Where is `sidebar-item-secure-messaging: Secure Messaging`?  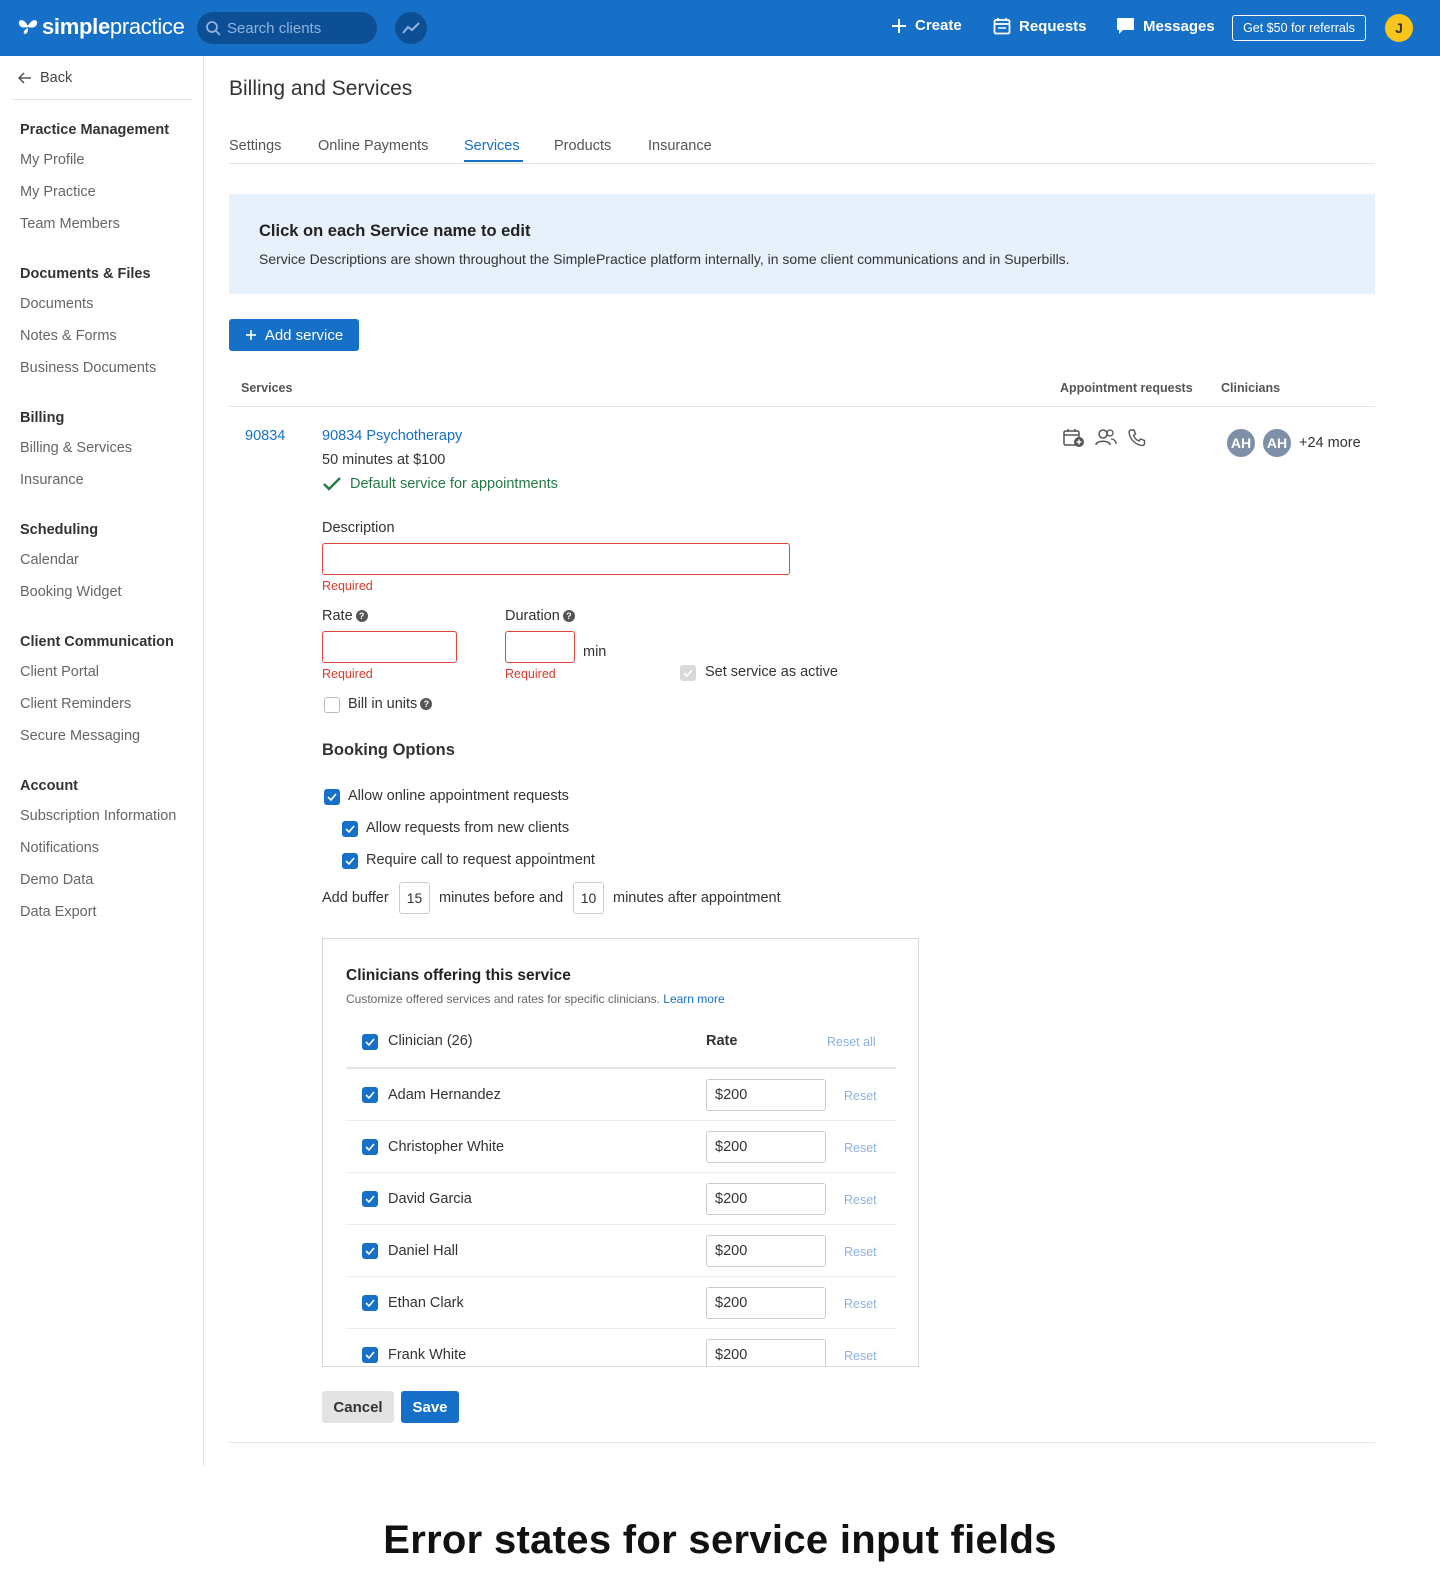 sidebar-item-secure-messaging: Secure Messaging is located at coordinates (80, 736).